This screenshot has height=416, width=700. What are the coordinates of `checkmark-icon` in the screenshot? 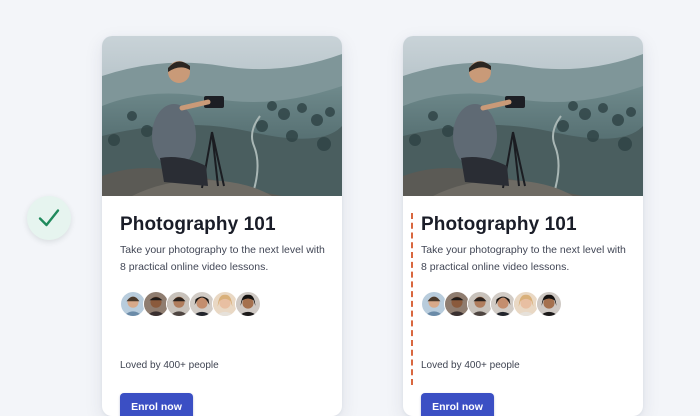 It's located at (49, 218).